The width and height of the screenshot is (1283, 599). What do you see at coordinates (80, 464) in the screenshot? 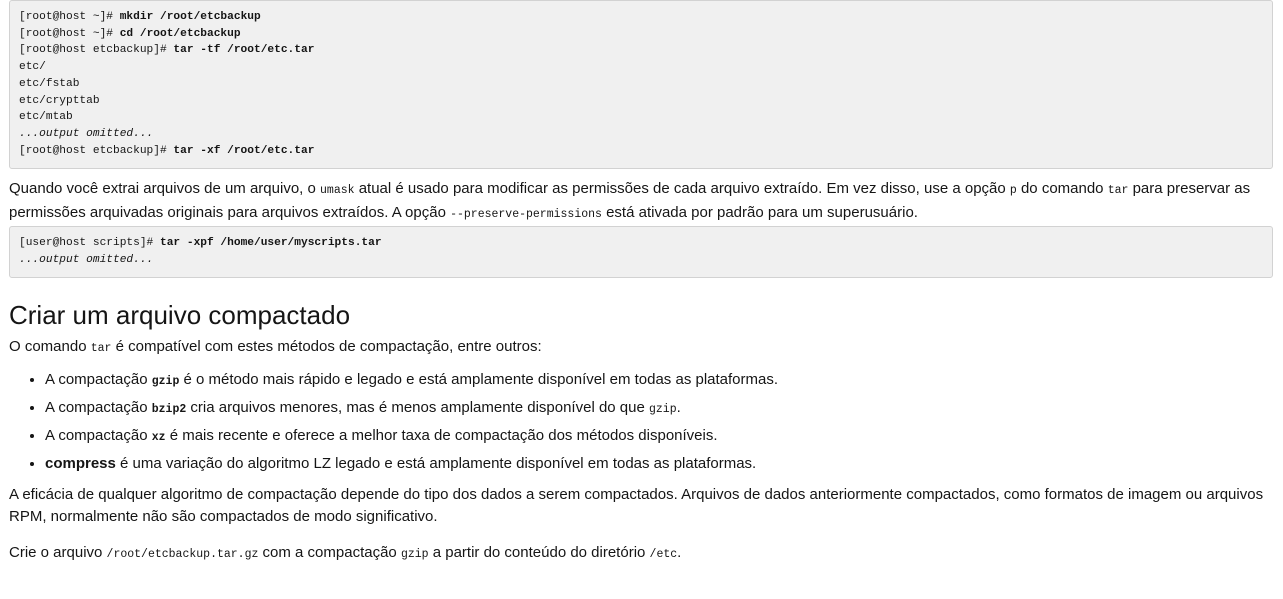
I see `bold-term: compress` at bounding box center [80, 464].